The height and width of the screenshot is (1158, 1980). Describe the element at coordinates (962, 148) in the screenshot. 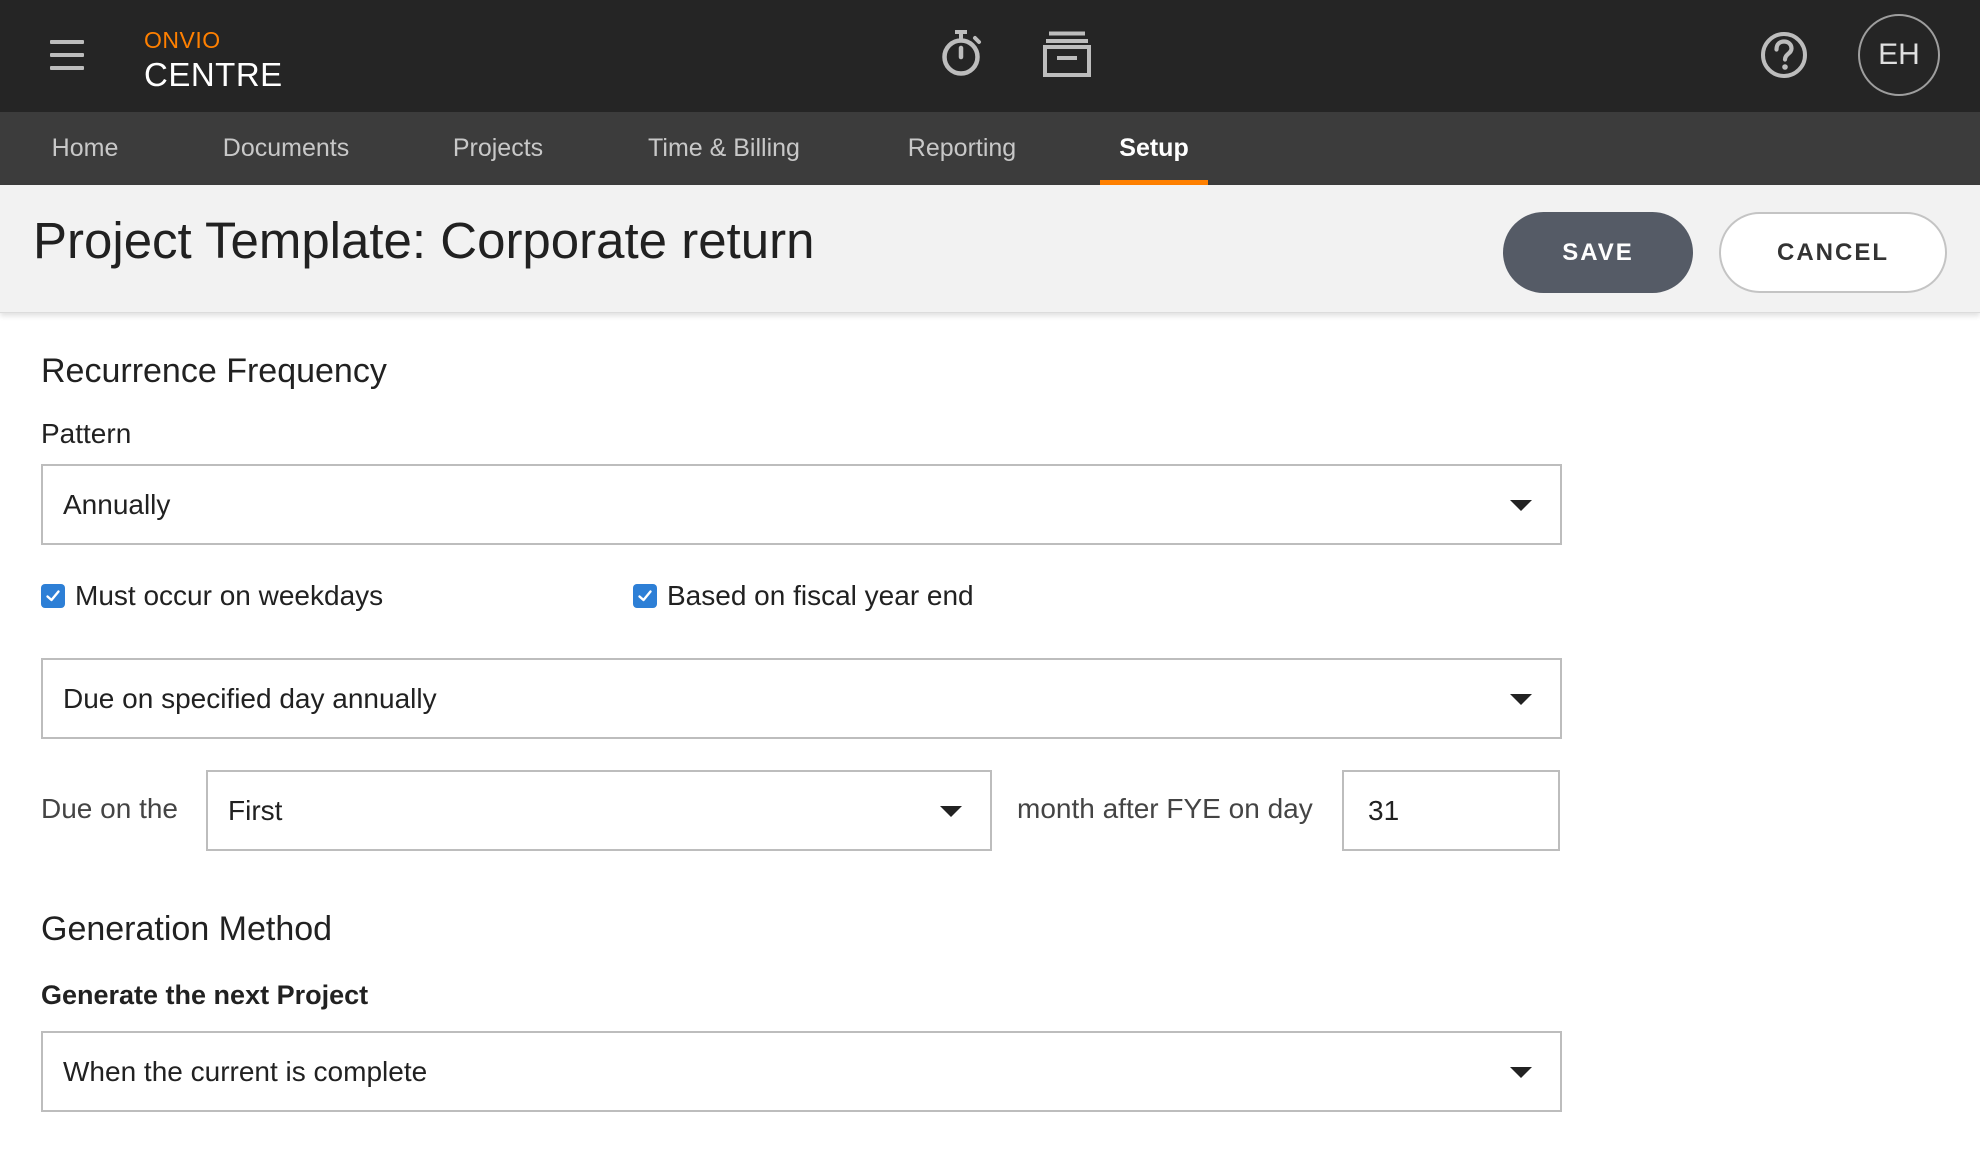

I see `tab-reporting: Reporting` at that location.